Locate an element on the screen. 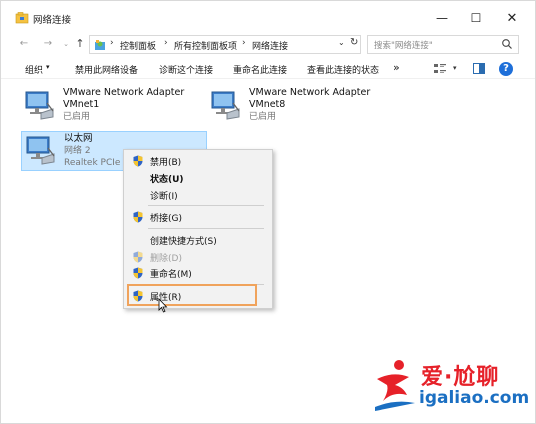  adapter-sub: 网络 2 is located at coordinates (77, 151).